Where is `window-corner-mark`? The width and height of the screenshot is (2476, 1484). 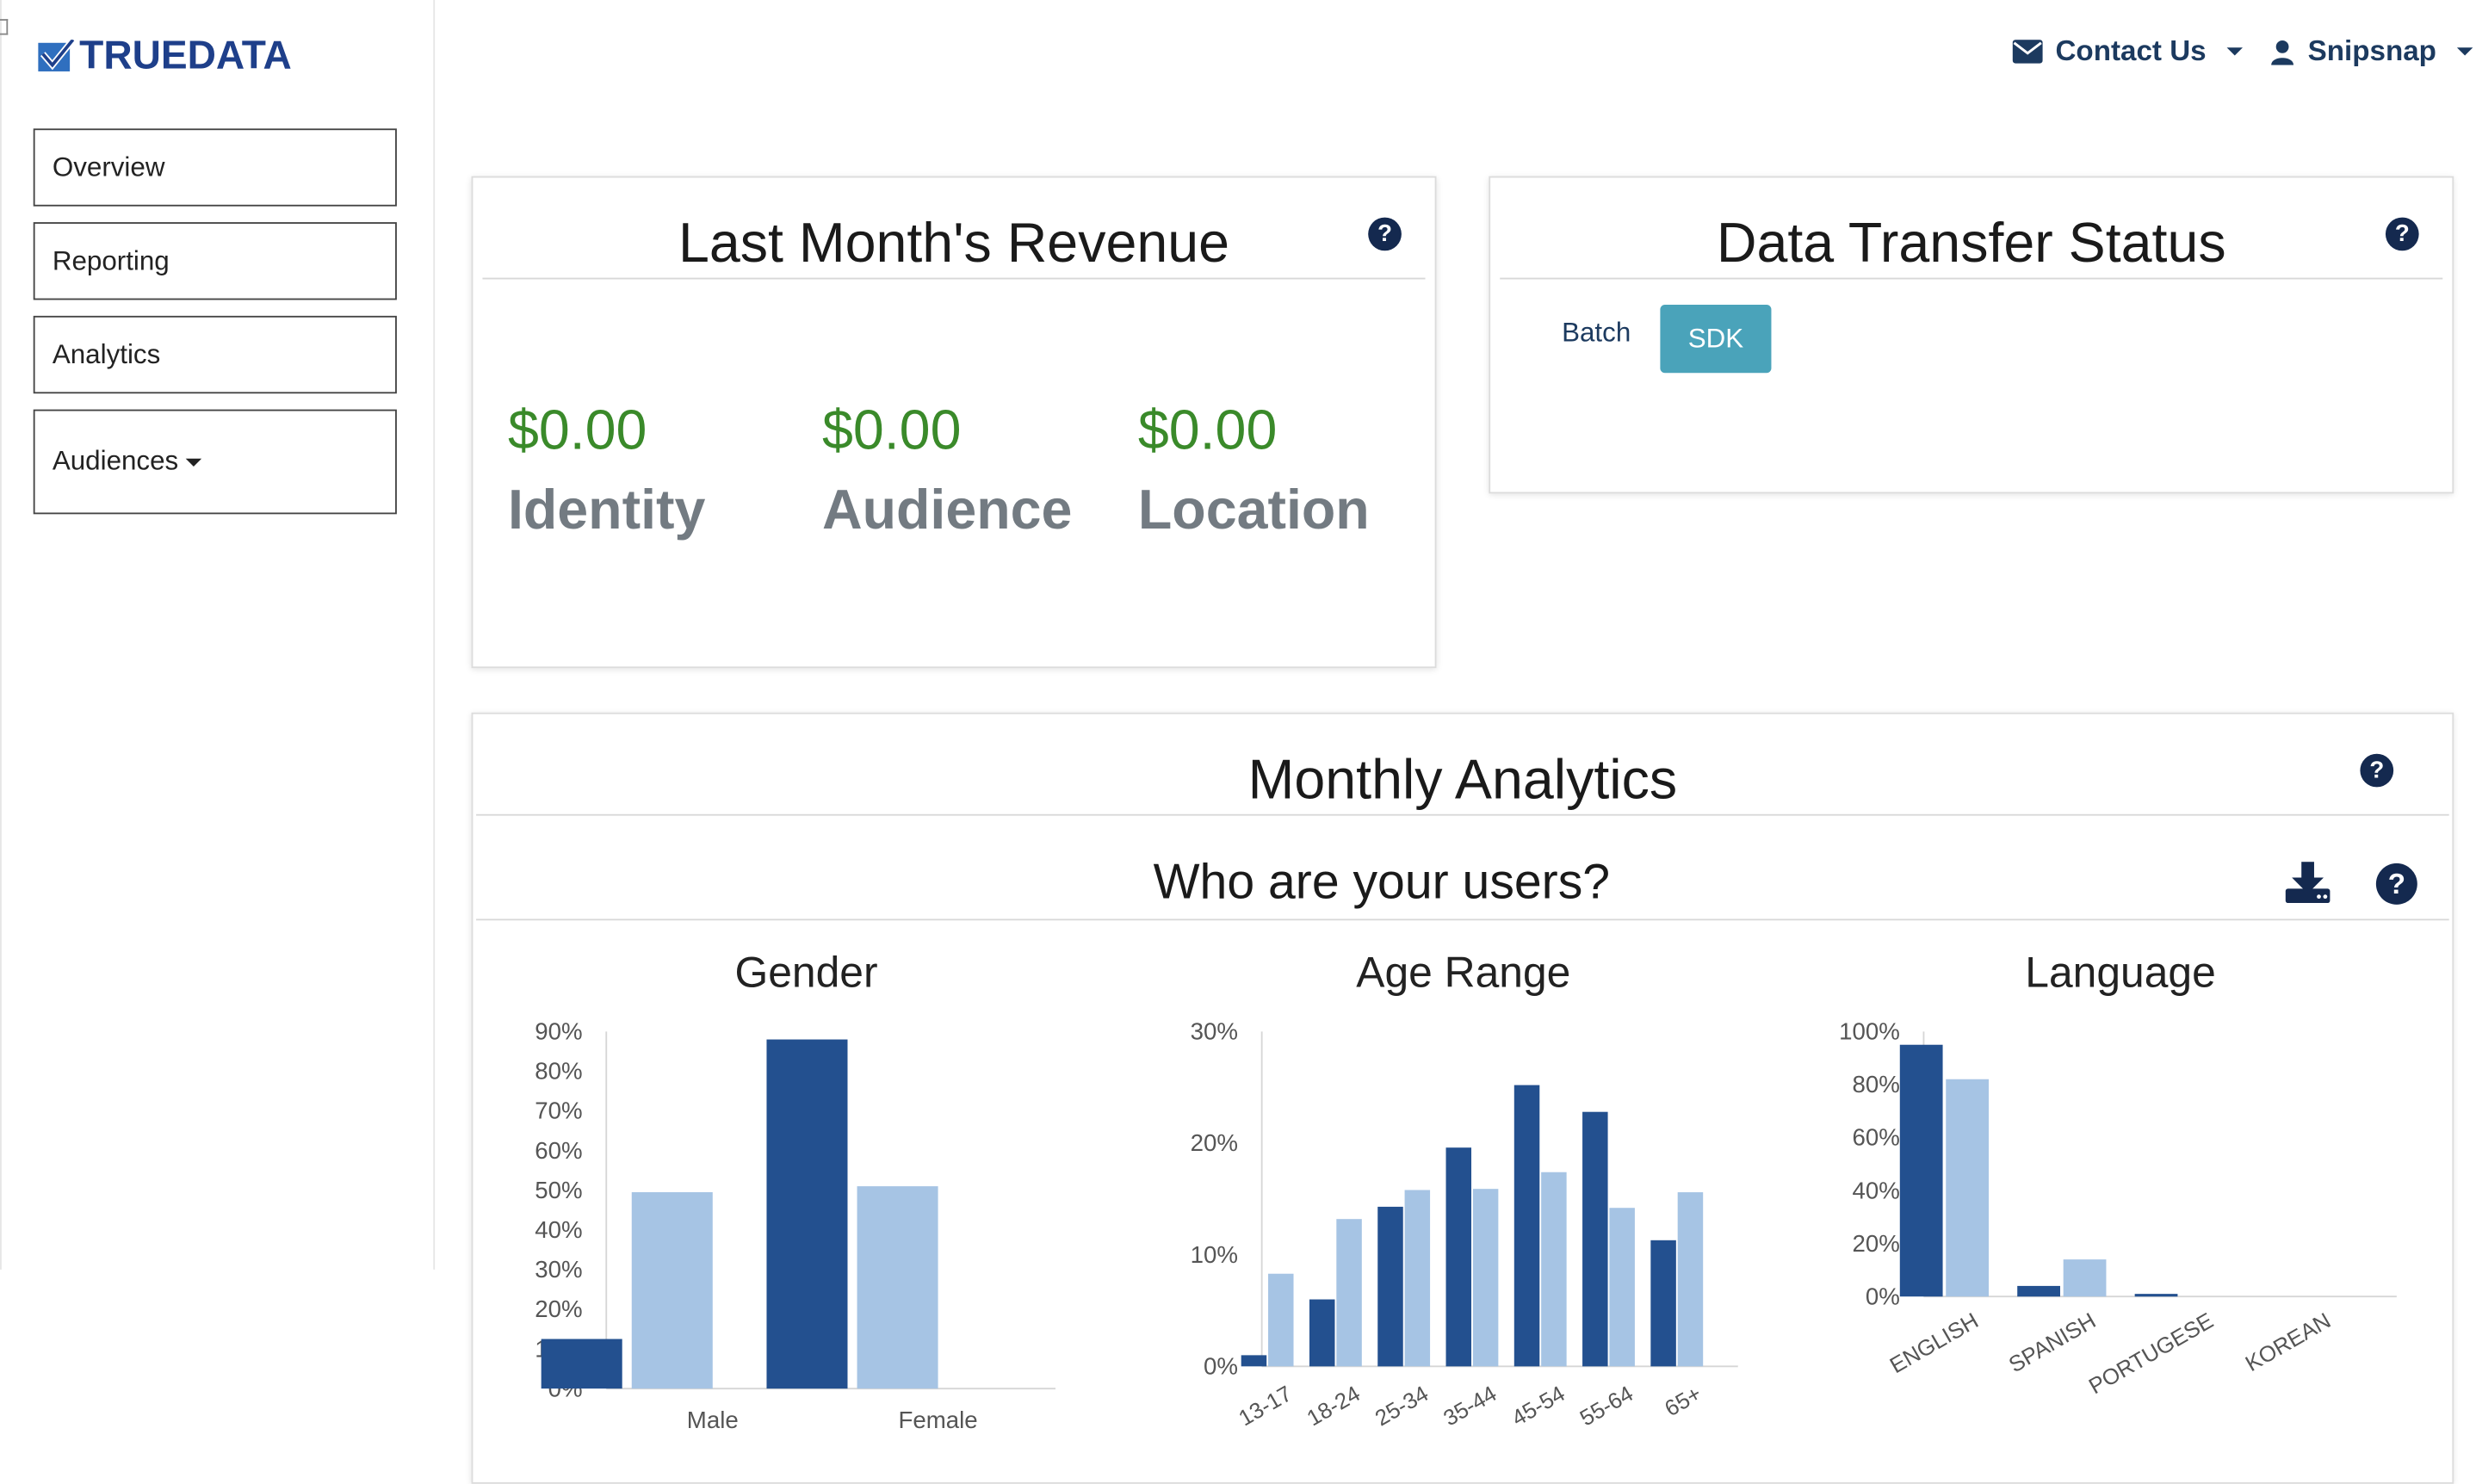 window-corner-mark is located at coordinates (4, 27).